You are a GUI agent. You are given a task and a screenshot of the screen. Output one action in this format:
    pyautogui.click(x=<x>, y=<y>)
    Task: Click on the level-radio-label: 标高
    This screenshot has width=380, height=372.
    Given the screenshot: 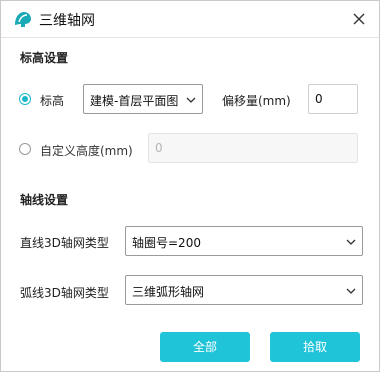 What is the action you would take?
    pyautogui.click(x=52, y=101)
    